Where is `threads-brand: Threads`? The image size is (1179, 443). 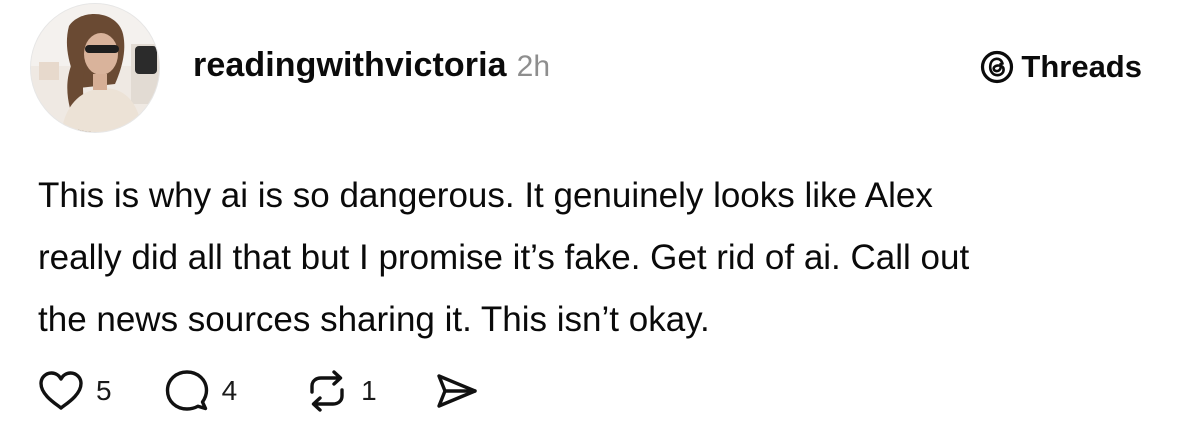
threads-brand: Threads is located at coordinates (1060, 67).